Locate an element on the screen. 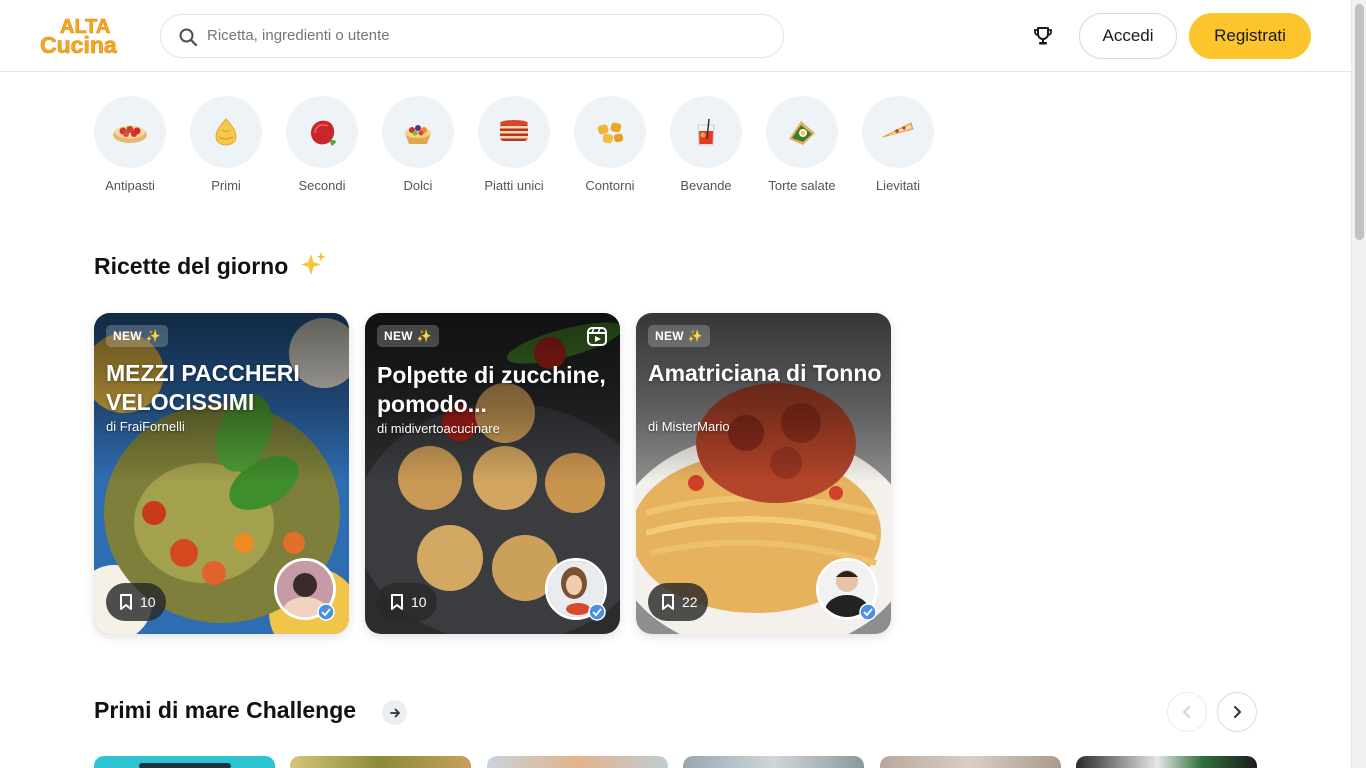 This screenshot has width=1366, height=768. category-antipasti: Antipasti is located at coordinates (130, 146).